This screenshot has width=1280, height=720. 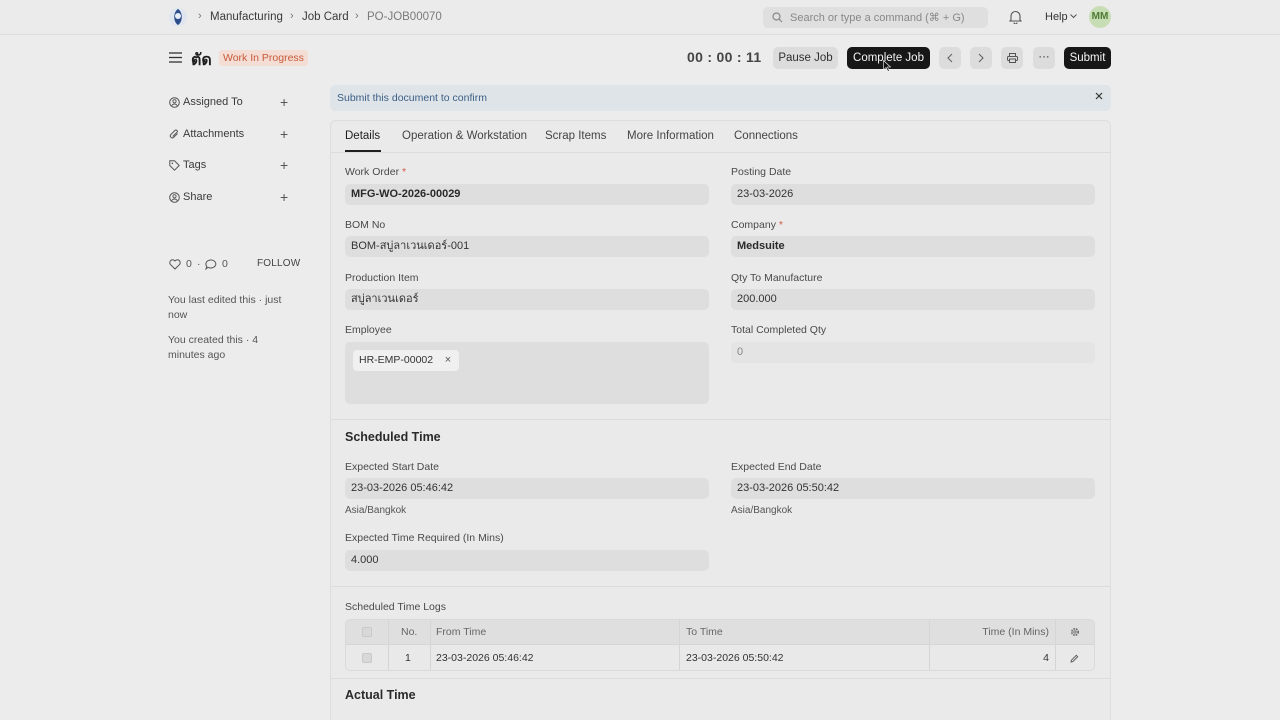 What do you see at coordinates (1015, 17) in the screenshot?
I see `bell-icon` at bounding box center [1015, 17].